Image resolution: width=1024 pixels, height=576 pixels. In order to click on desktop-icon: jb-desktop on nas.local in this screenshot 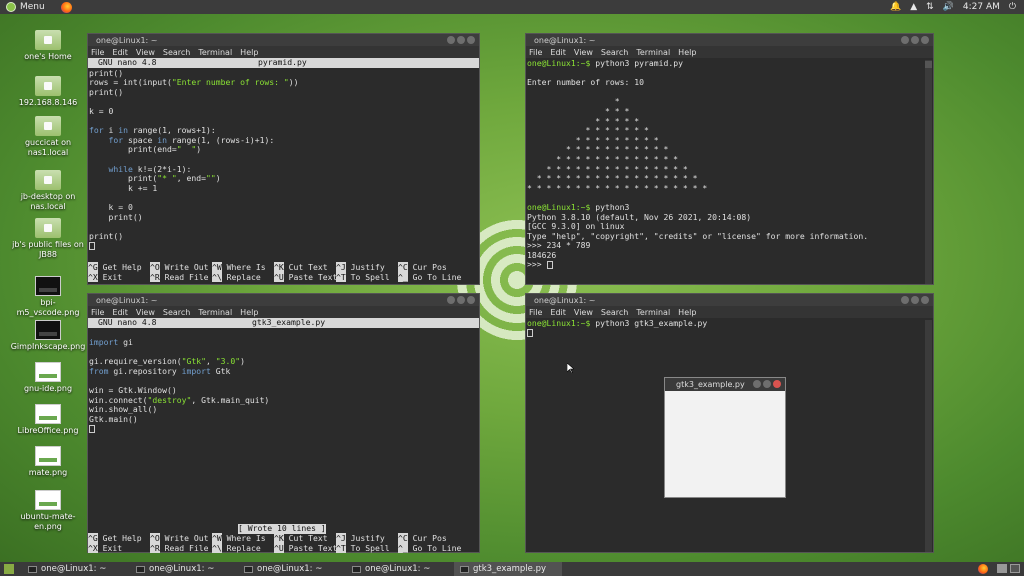, I will do `click(48, 191)`.